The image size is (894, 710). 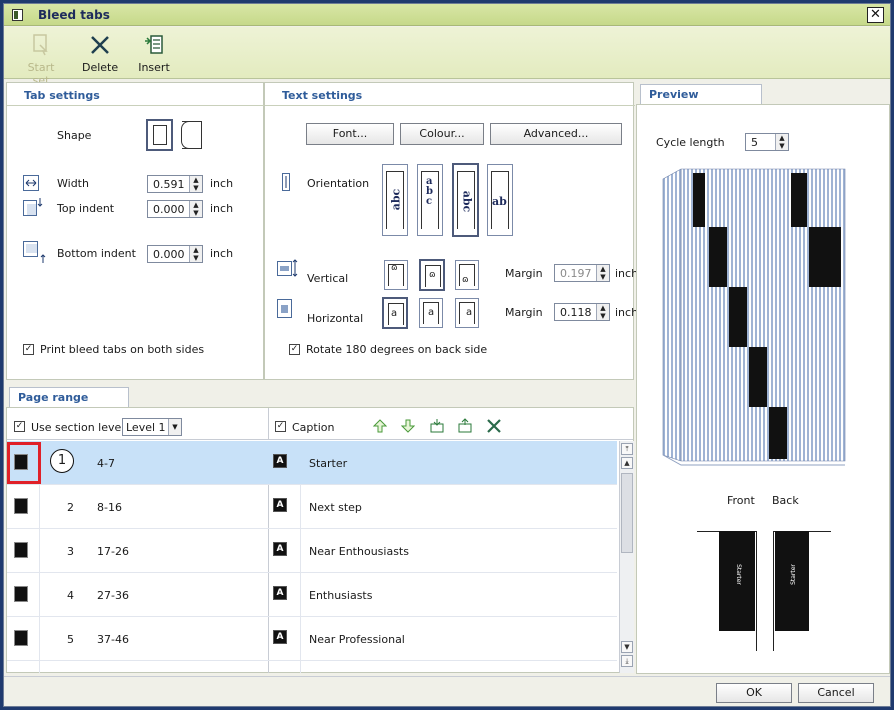 I want to click on cycle-length-spin-arrows: ▲ ▼, so click(x=781, y=142).